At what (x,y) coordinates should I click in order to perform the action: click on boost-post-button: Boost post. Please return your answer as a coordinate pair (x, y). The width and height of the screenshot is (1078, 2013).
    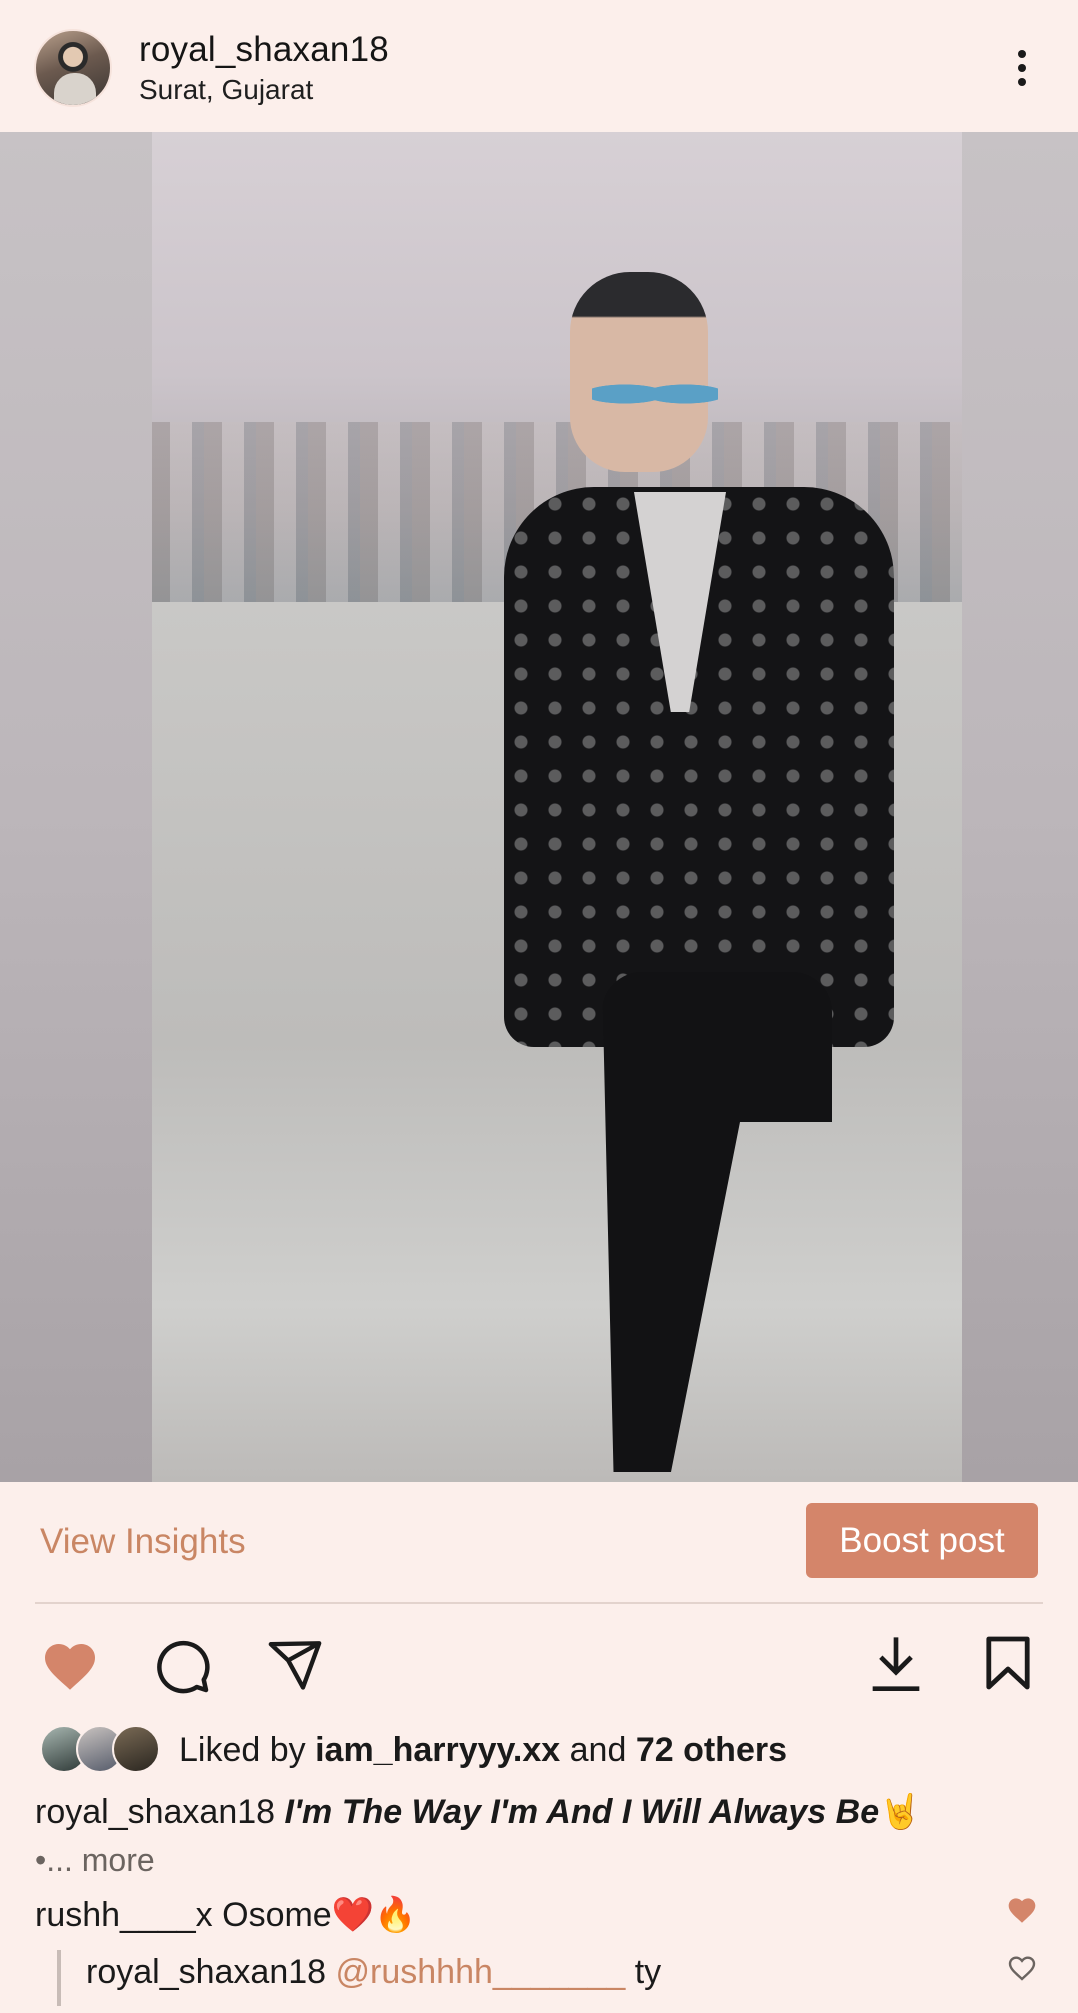
    Looking at the image, I should click on (922, 1540).